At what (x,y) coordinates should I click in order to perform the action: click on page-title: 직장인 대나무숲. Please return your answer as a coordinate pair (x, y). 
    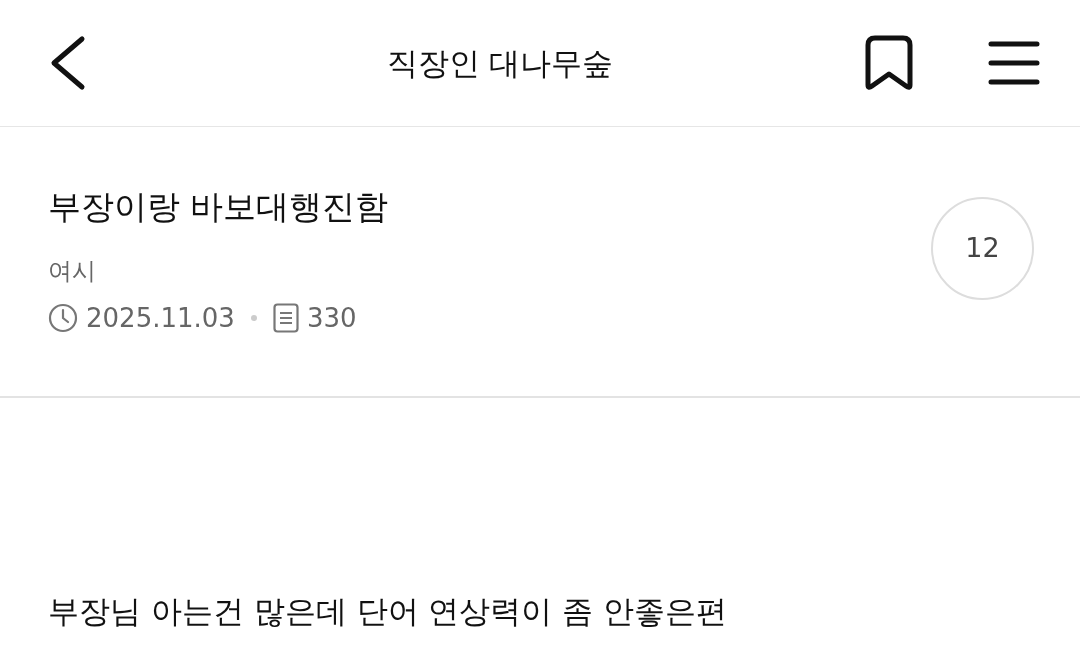
    Looking at the image, I should click on (500, 63).